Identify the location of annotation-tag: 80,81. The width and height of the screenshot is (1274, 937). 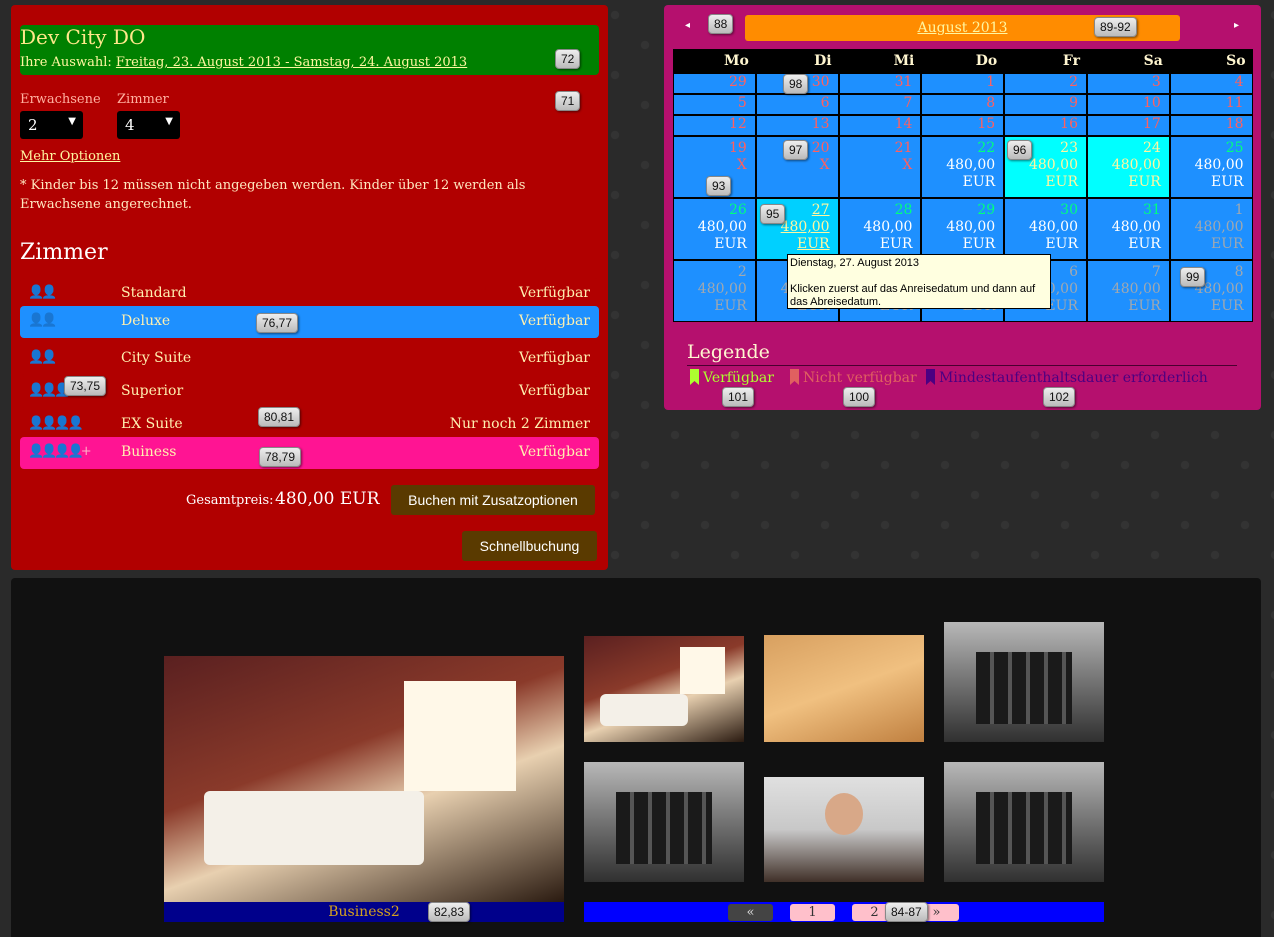
(279, 417).